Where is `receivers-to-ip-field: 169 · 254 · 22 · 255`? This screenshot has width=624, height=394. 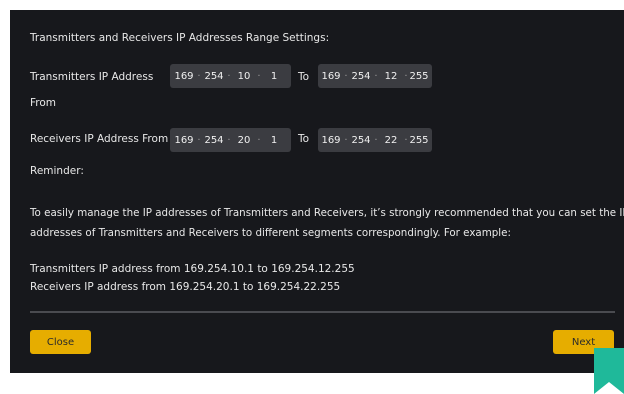 receivers-to-ip-field: 169 · 254 · 22 · 255 is located at coordinates (375, 140).